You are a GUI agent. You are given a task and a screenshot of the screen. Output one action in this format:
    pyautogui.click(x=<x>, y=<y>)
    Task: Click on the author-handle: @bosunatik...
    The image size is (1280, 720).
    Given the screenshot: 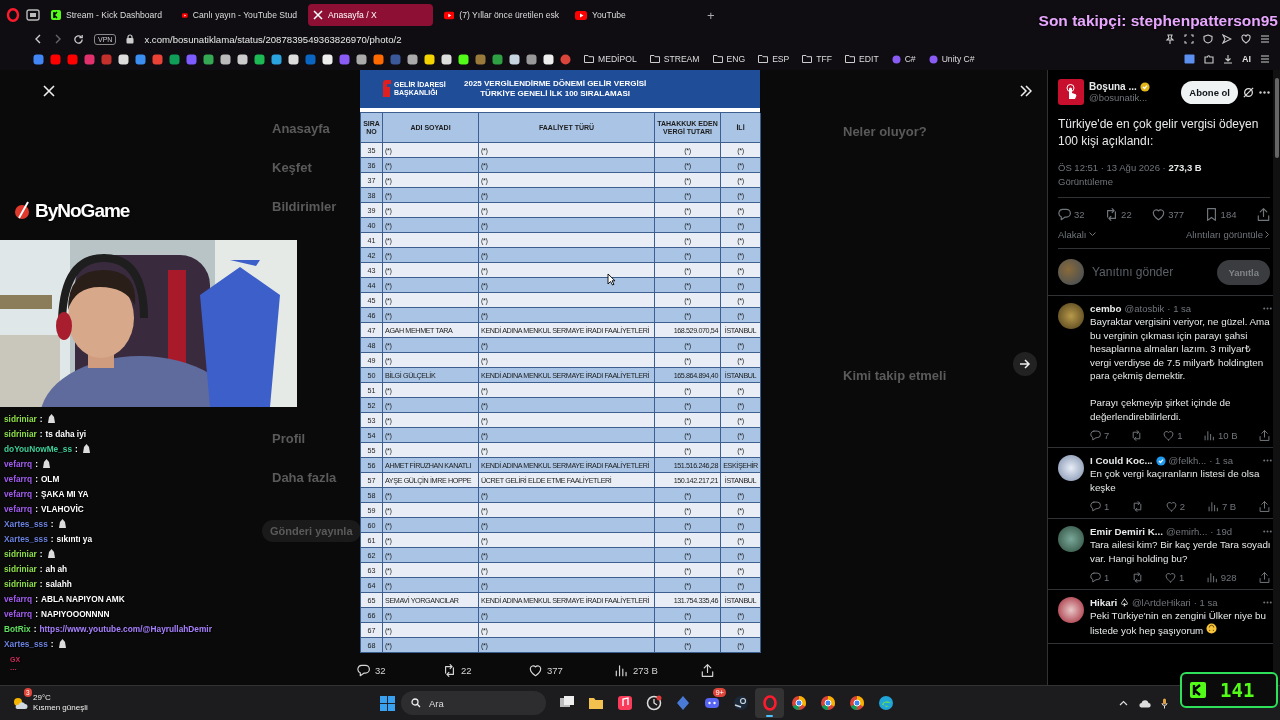 What is the action you would take?
    pyautogui.click(x=1133, y=97)
    